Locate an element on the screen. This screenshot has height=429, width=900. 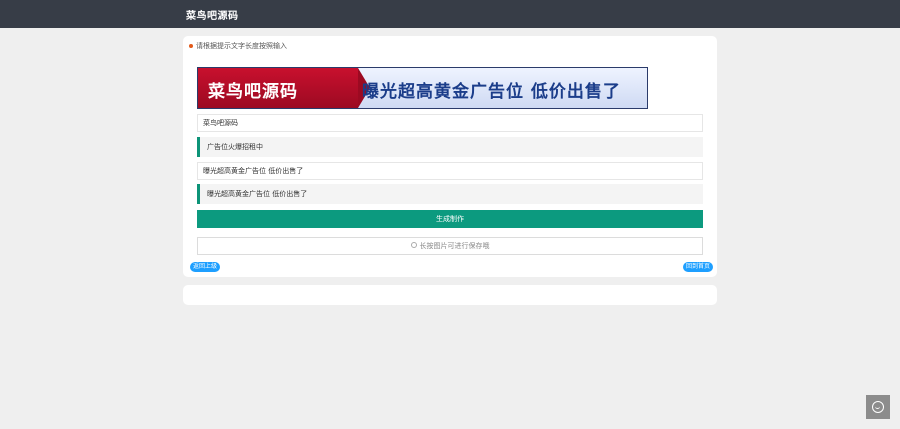
save-image-button: 长按图片可进行保存哦 is located at coordinates (450, 246).